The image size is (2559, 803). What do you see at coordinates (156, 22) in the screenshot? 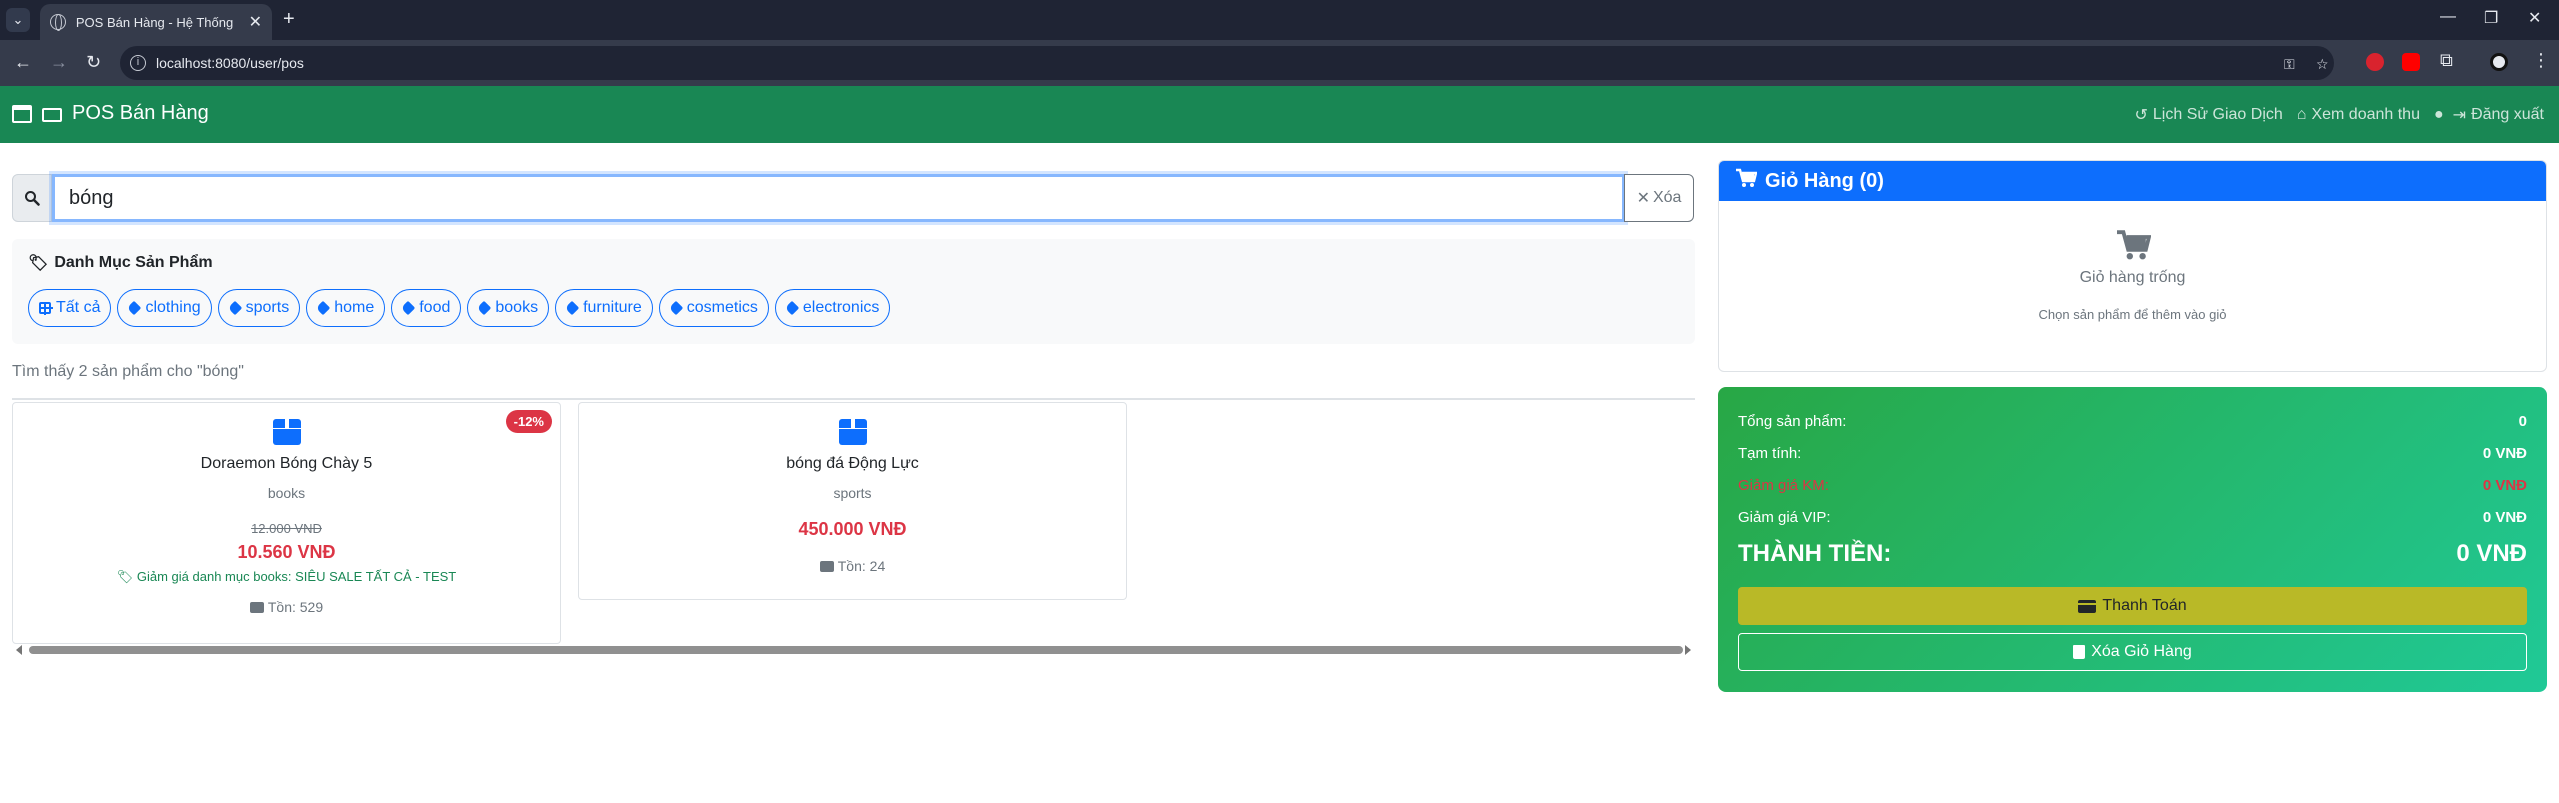
I see `browser-tab: POS Bán Hàng - Hệ Thống Quản Lý ✕` at bounding box center [156, 22].